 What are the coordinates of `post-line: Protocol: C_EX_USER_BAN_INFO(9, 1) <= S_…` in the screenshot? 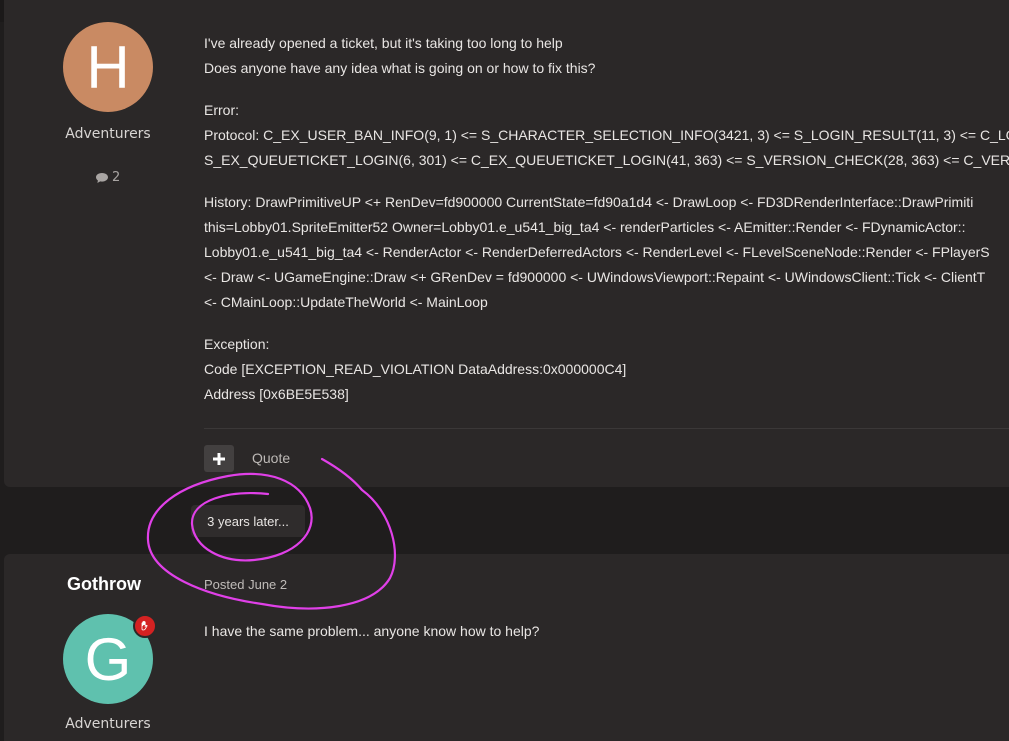 It's located at (606, 135).